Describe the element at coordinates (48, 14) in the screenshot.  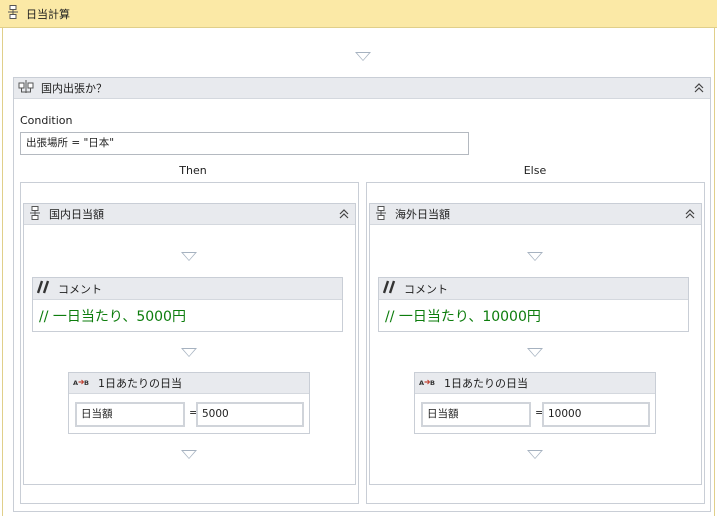
I see `sequence-title: 日当計算` at that location.